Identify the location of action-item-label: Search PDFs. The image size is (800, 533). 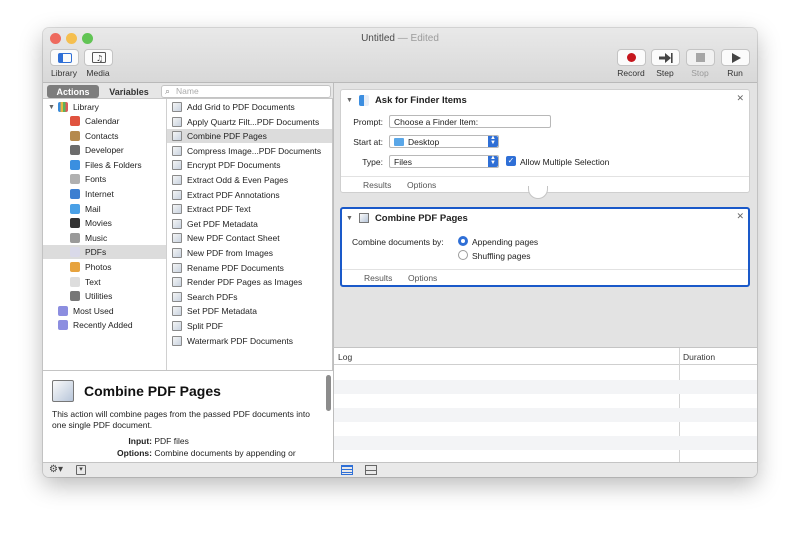
(212, 296).